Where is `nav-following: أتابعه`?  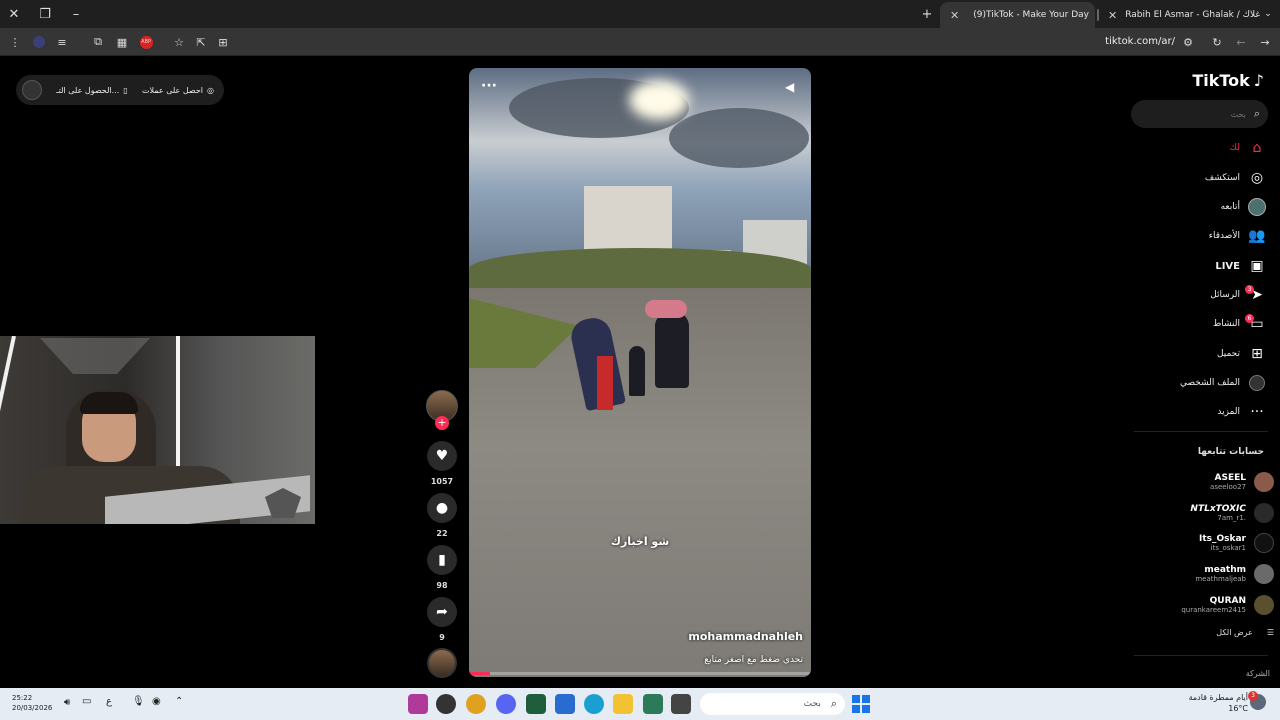 nav-following: أتابعه is located at coordinates (1243, 207).